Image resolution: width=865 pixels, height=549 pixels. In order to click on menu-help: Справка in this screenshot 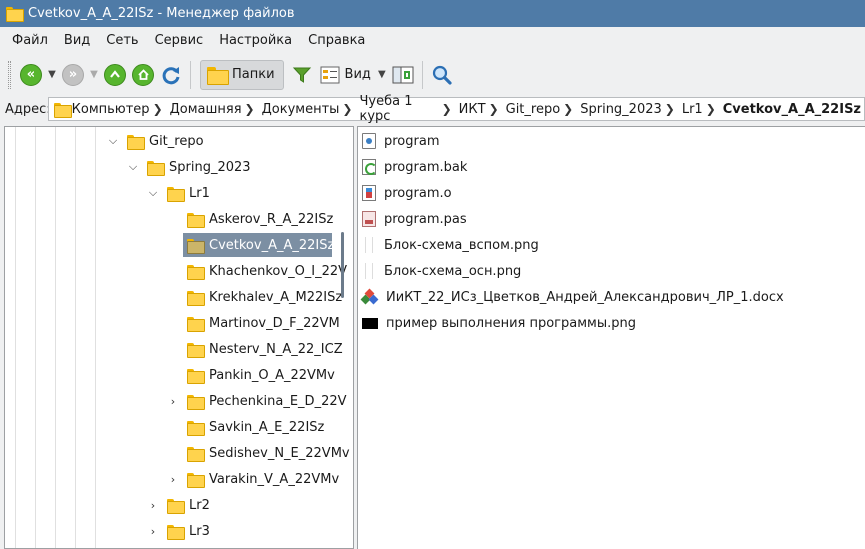, I will do `click(336, 40)`.